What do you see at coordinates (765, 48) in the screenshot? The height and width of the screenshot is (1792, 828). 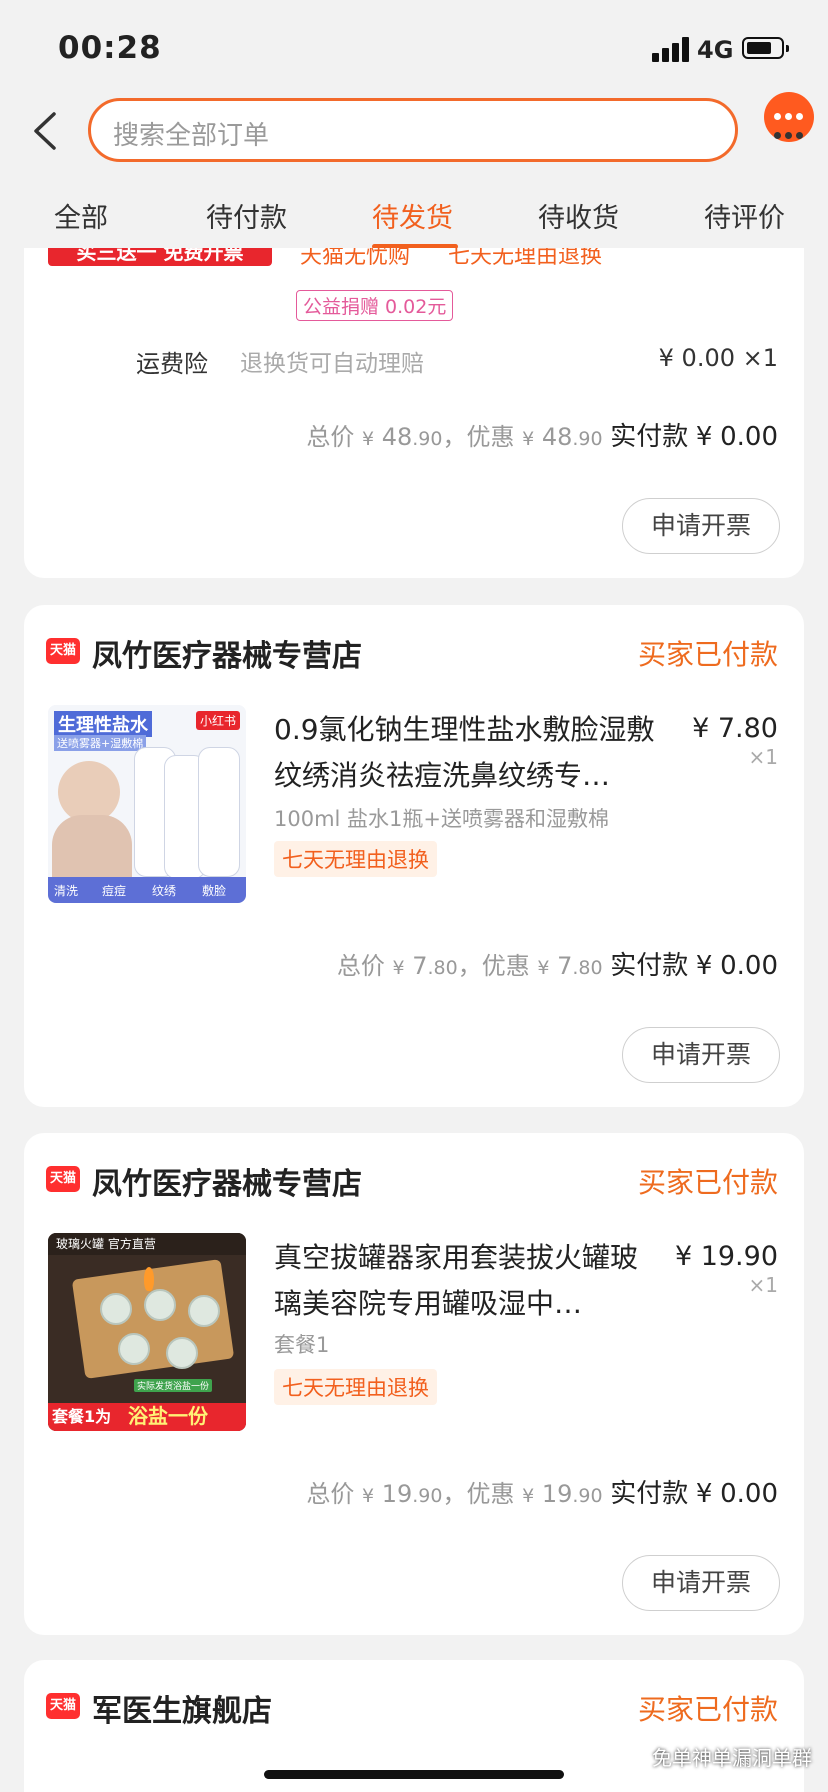 I see `battery-icon` at bounding box center [765, 48].